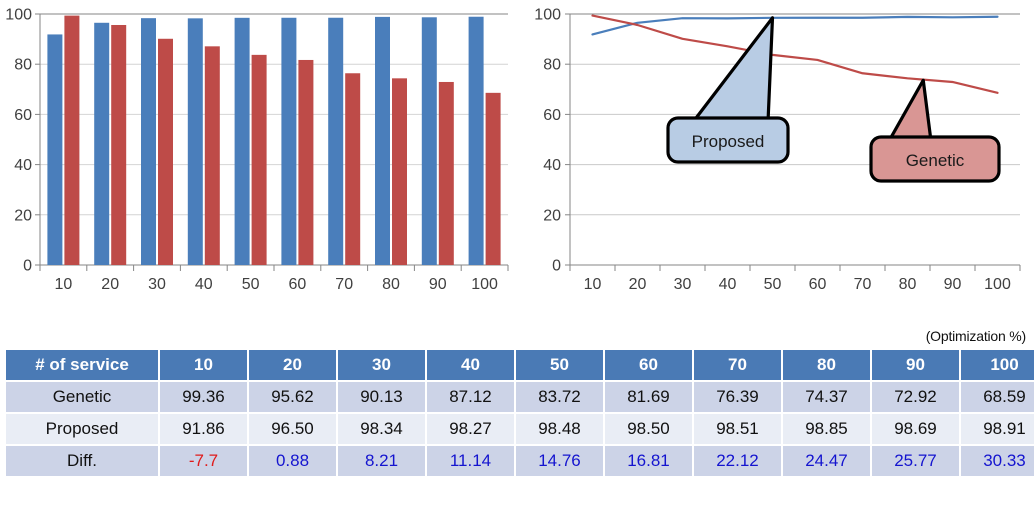 Image resolution: width=1034 pixels, height=518 pixels. I want to click on table-cell: 98.48, so click(559, 429).